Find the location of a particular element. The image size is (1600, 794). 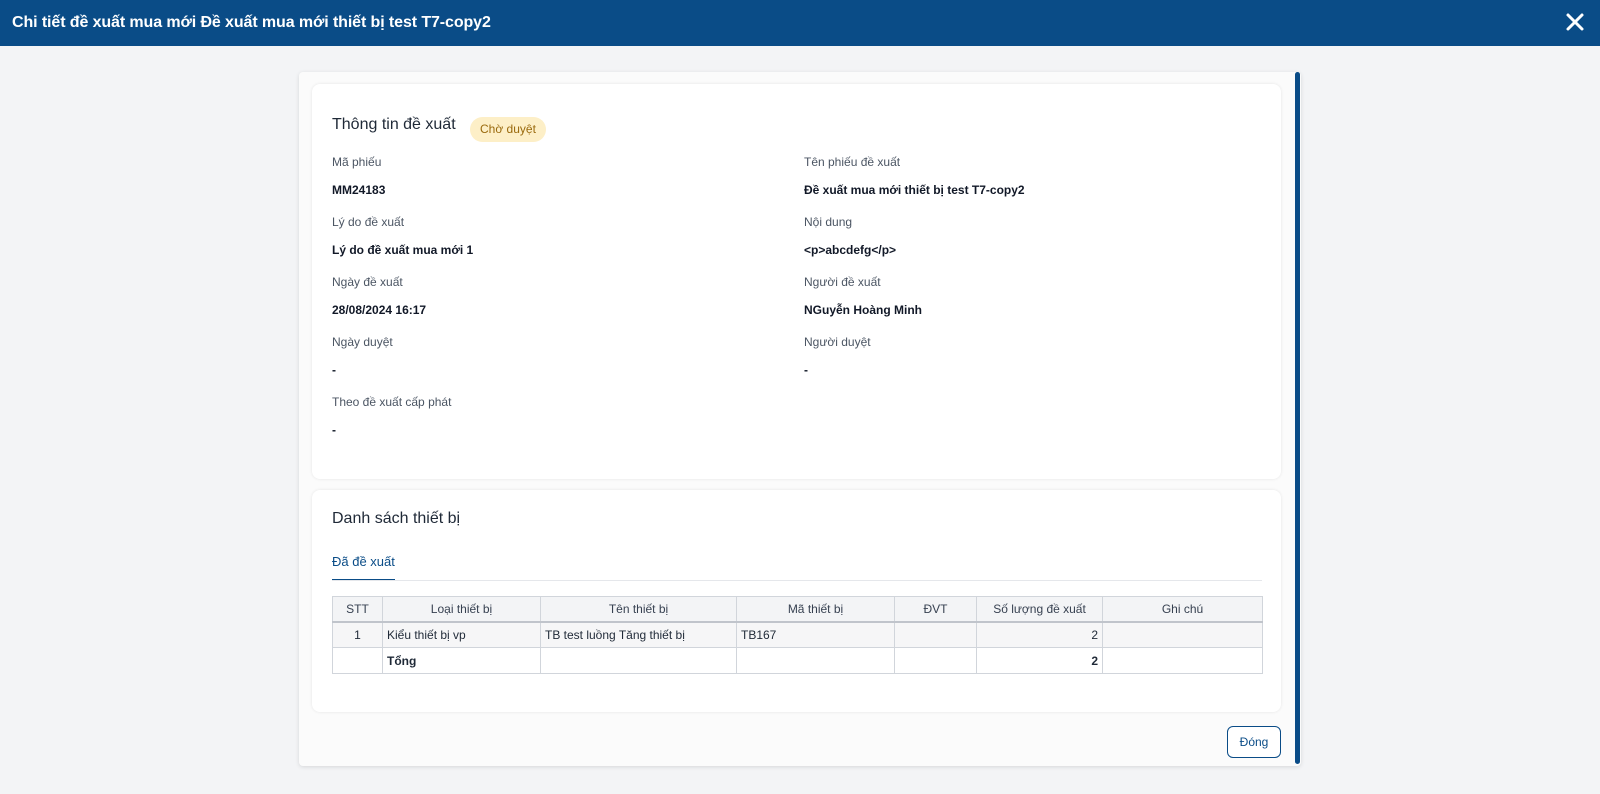

total-row: Tổng 2 is located at coordinates (797, 660).